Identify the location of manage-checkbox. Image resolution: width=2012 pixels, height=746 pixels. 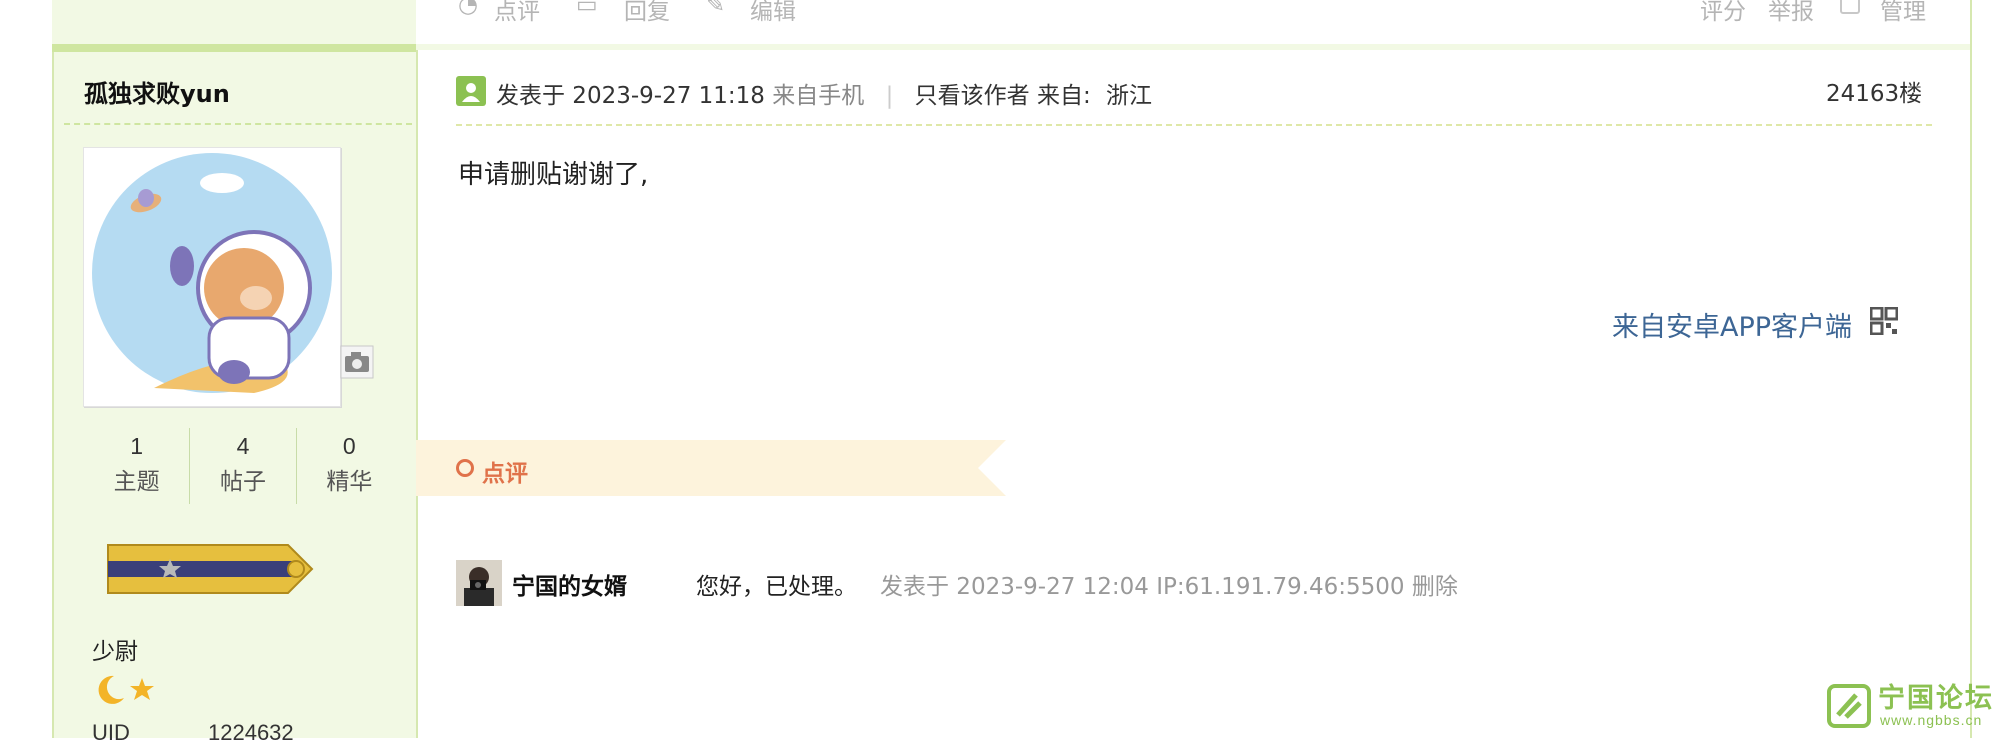
(1850, 7).